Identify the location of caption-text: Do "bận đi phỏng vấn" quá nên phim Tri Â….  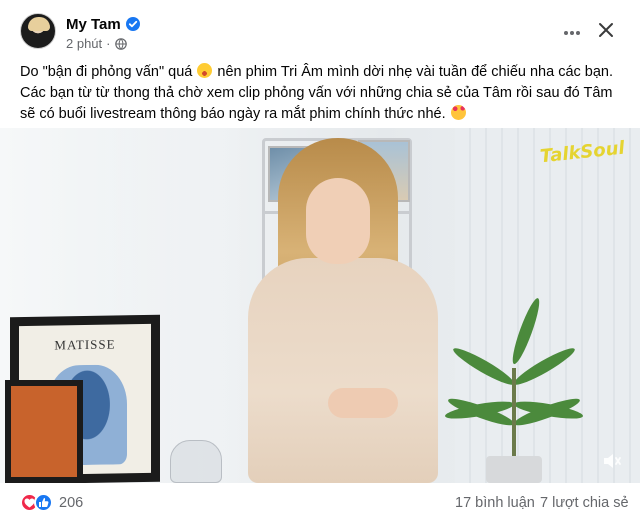
(322, 93).